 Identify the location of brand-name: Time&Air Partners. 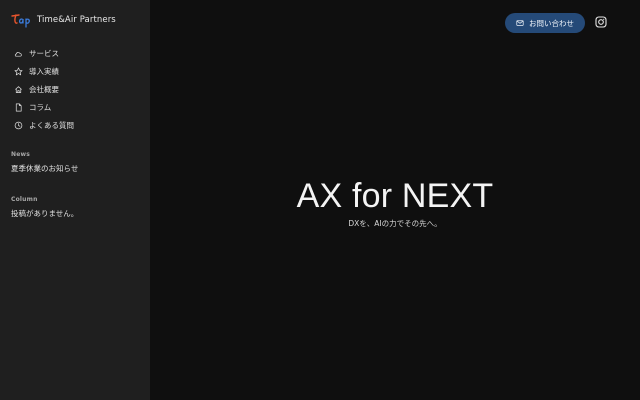
(76, 20).